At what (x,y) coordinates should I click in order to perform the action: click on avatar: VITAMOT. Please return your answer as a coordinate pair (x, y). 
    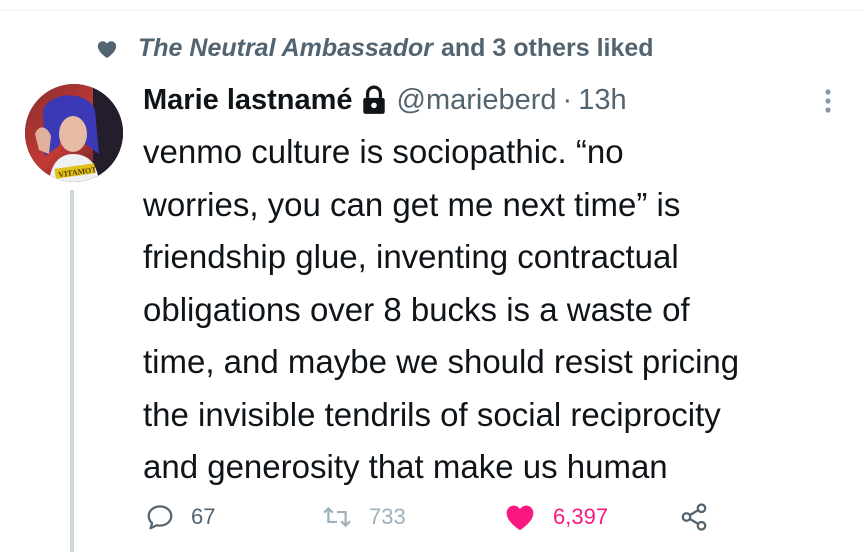
    Looking at the image, I should click on (74, 133).